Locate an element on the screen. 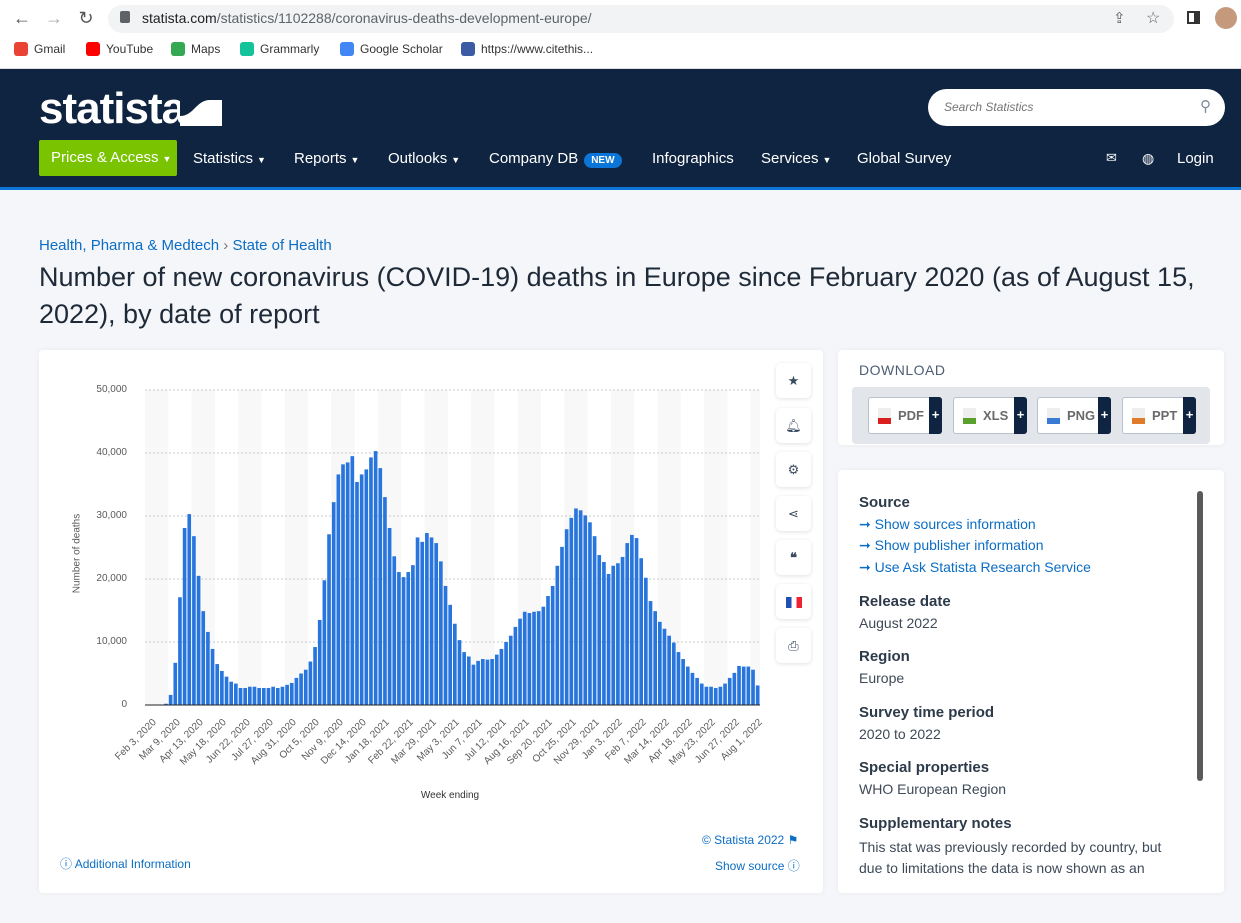 Image resolution: width=1241 pixels, height=923 pixels. additional-info-link: ⓘ Additional Information is located at coordinates (125, 863).